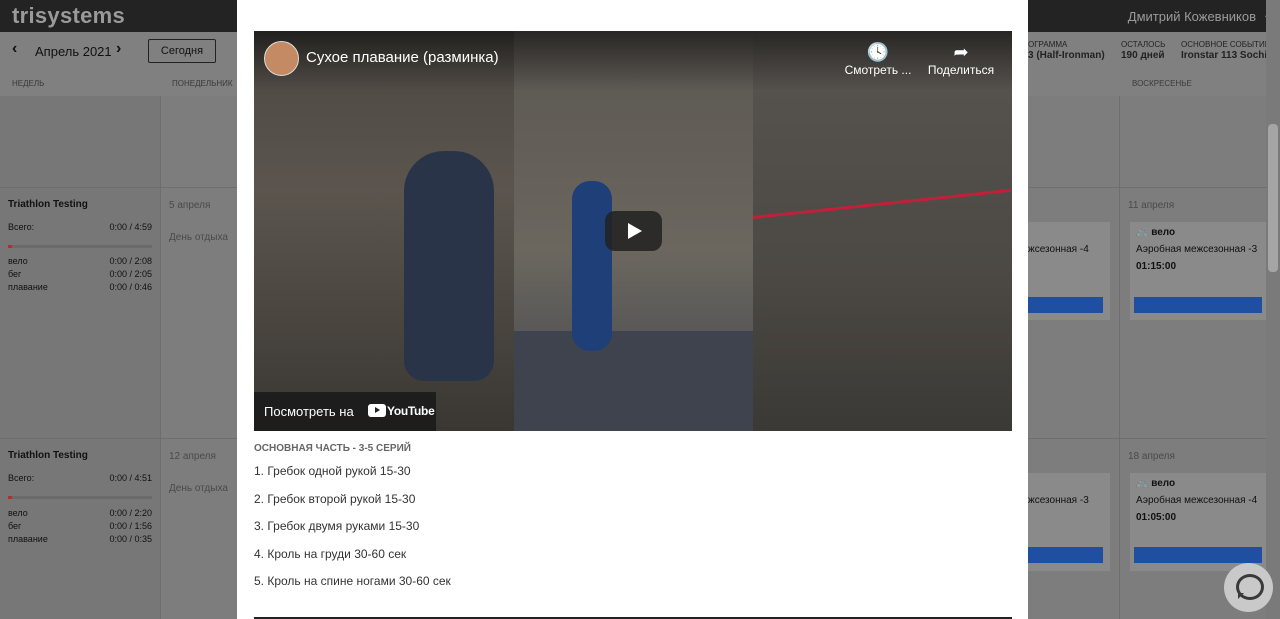 Image resolution: width=1280 pixels, height=619 pixels. What do you see at coordinates (1156, 266) in the screenshot?
I see `workout-duration: 01:15:00` at bounding box center [1156, 266].